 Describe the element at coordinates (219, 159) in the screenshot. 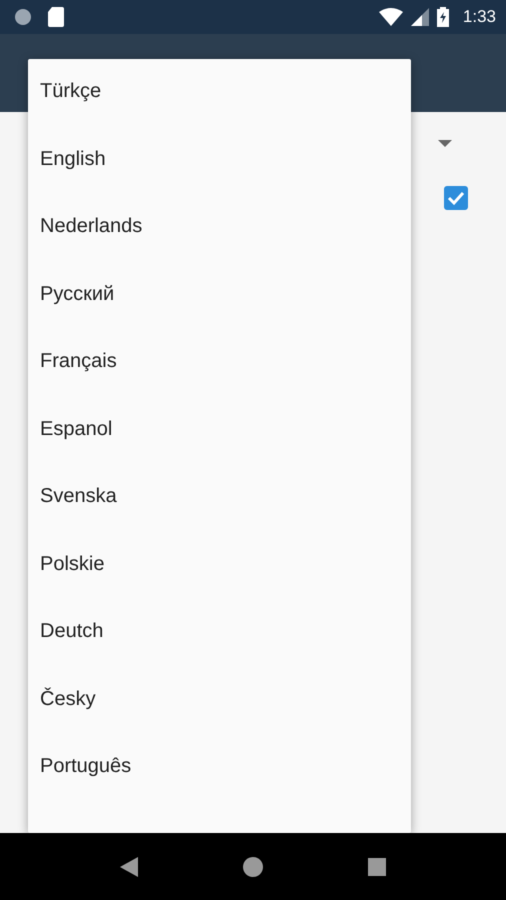

I see `language-option: English` at that location.